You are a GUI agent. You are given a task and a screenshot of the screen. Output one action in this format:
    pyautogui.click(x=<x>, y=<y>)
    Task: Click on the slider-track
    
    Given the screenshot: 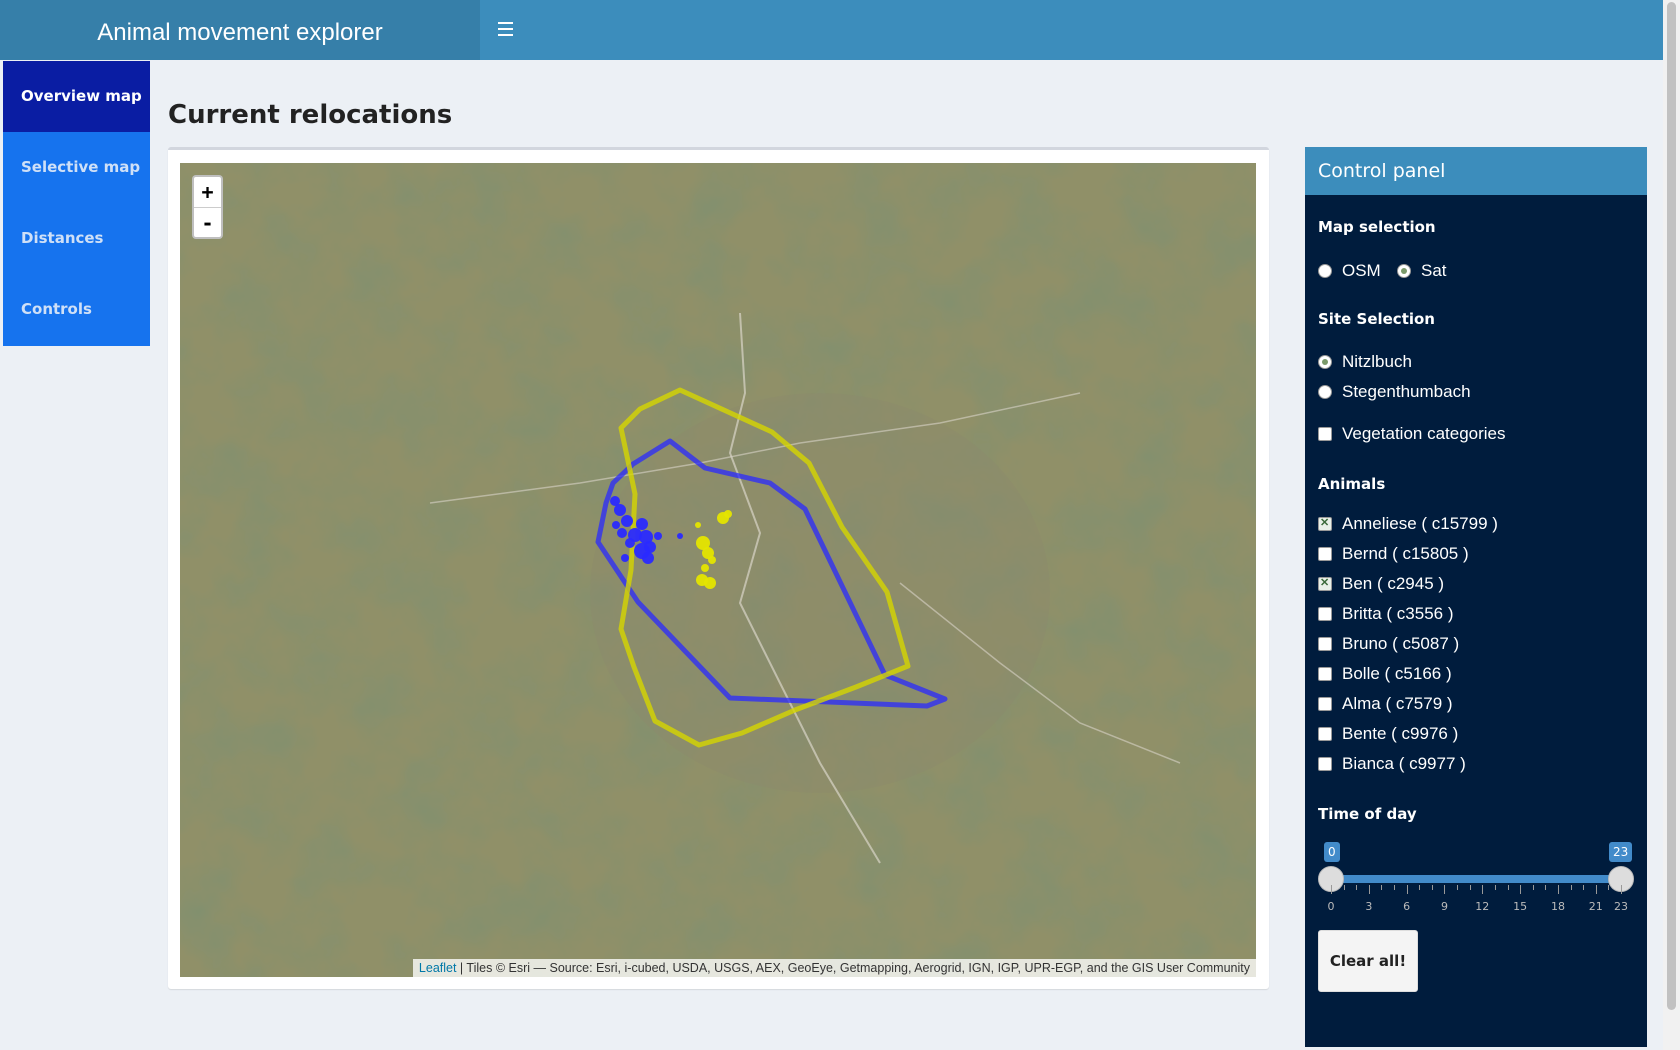 What is the action you would take?
    pyautogui.click(x=1476, y=879)
    